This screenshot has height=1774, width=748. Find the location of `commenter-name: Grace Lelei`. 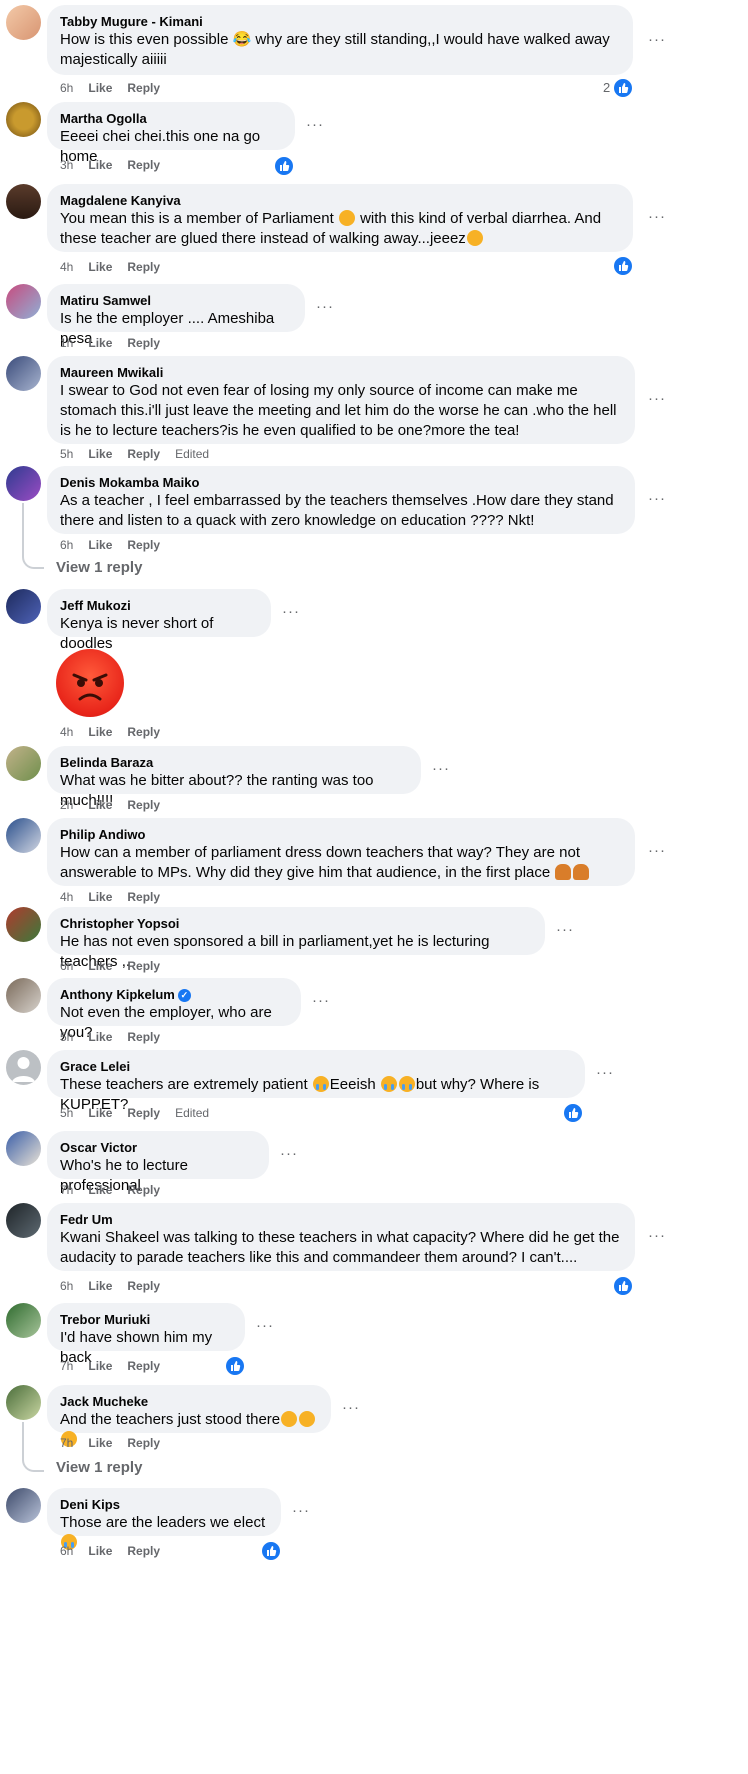

commenter-name: Grace Lelei is located at coordinates (316, 1066).